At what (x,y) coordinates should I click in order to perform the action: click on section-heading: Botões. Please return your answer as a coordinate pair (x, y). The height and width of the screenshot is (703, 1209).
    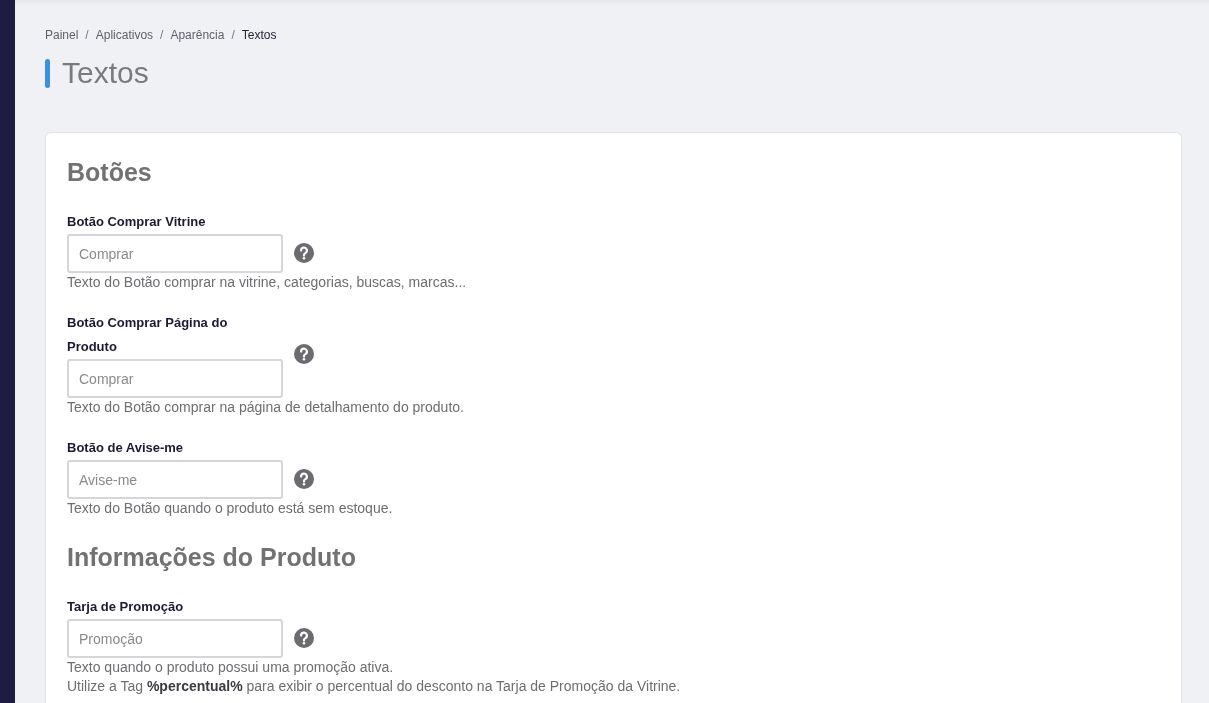
    Looking at the image, I should click on (109, 172).